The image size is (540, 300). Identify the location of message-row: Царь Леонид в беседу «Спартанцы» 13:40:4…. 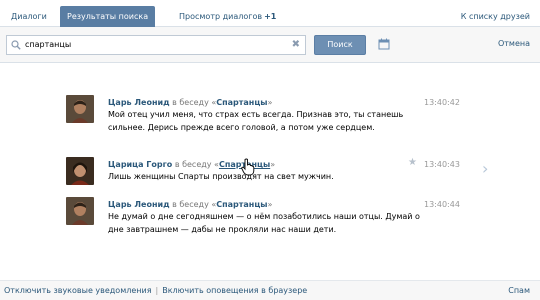
(286, 219).